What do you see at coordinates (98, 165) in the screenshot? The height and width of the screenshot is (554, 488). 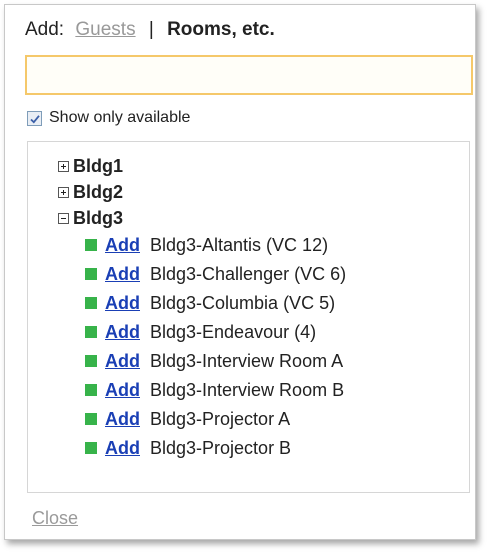 I see `tree-node-label: Bldg1` at bounding box center [98, 165].